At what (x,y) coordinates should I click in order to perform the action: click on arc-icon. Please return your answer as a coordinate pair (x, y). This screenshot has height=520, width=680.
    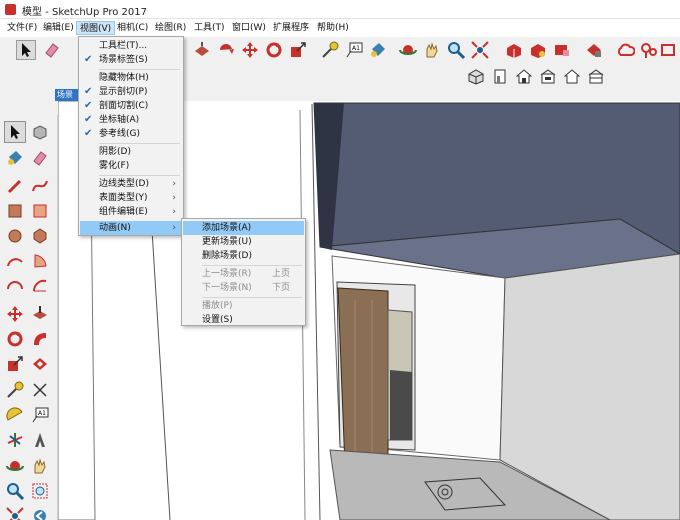
    Looking at the image, I should click on (15, 261).